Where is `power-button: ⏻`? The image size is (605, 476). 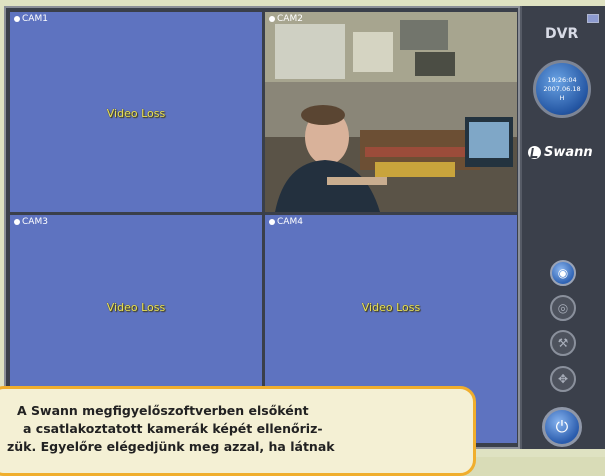 power-button: ⏻ is located at coordinates (562, 427).